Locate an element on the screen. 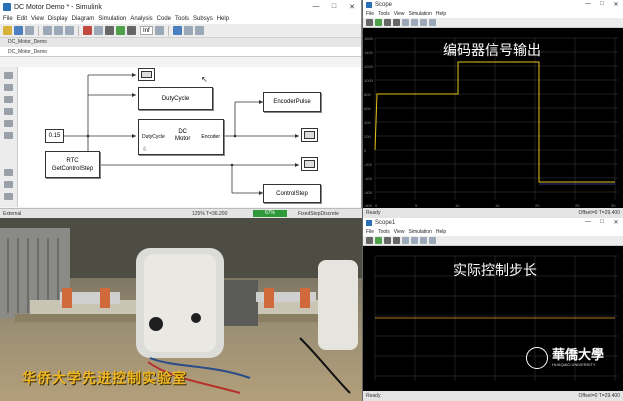 The image size is (623, 401). annotation-icon is located at coordinates (8, 111).